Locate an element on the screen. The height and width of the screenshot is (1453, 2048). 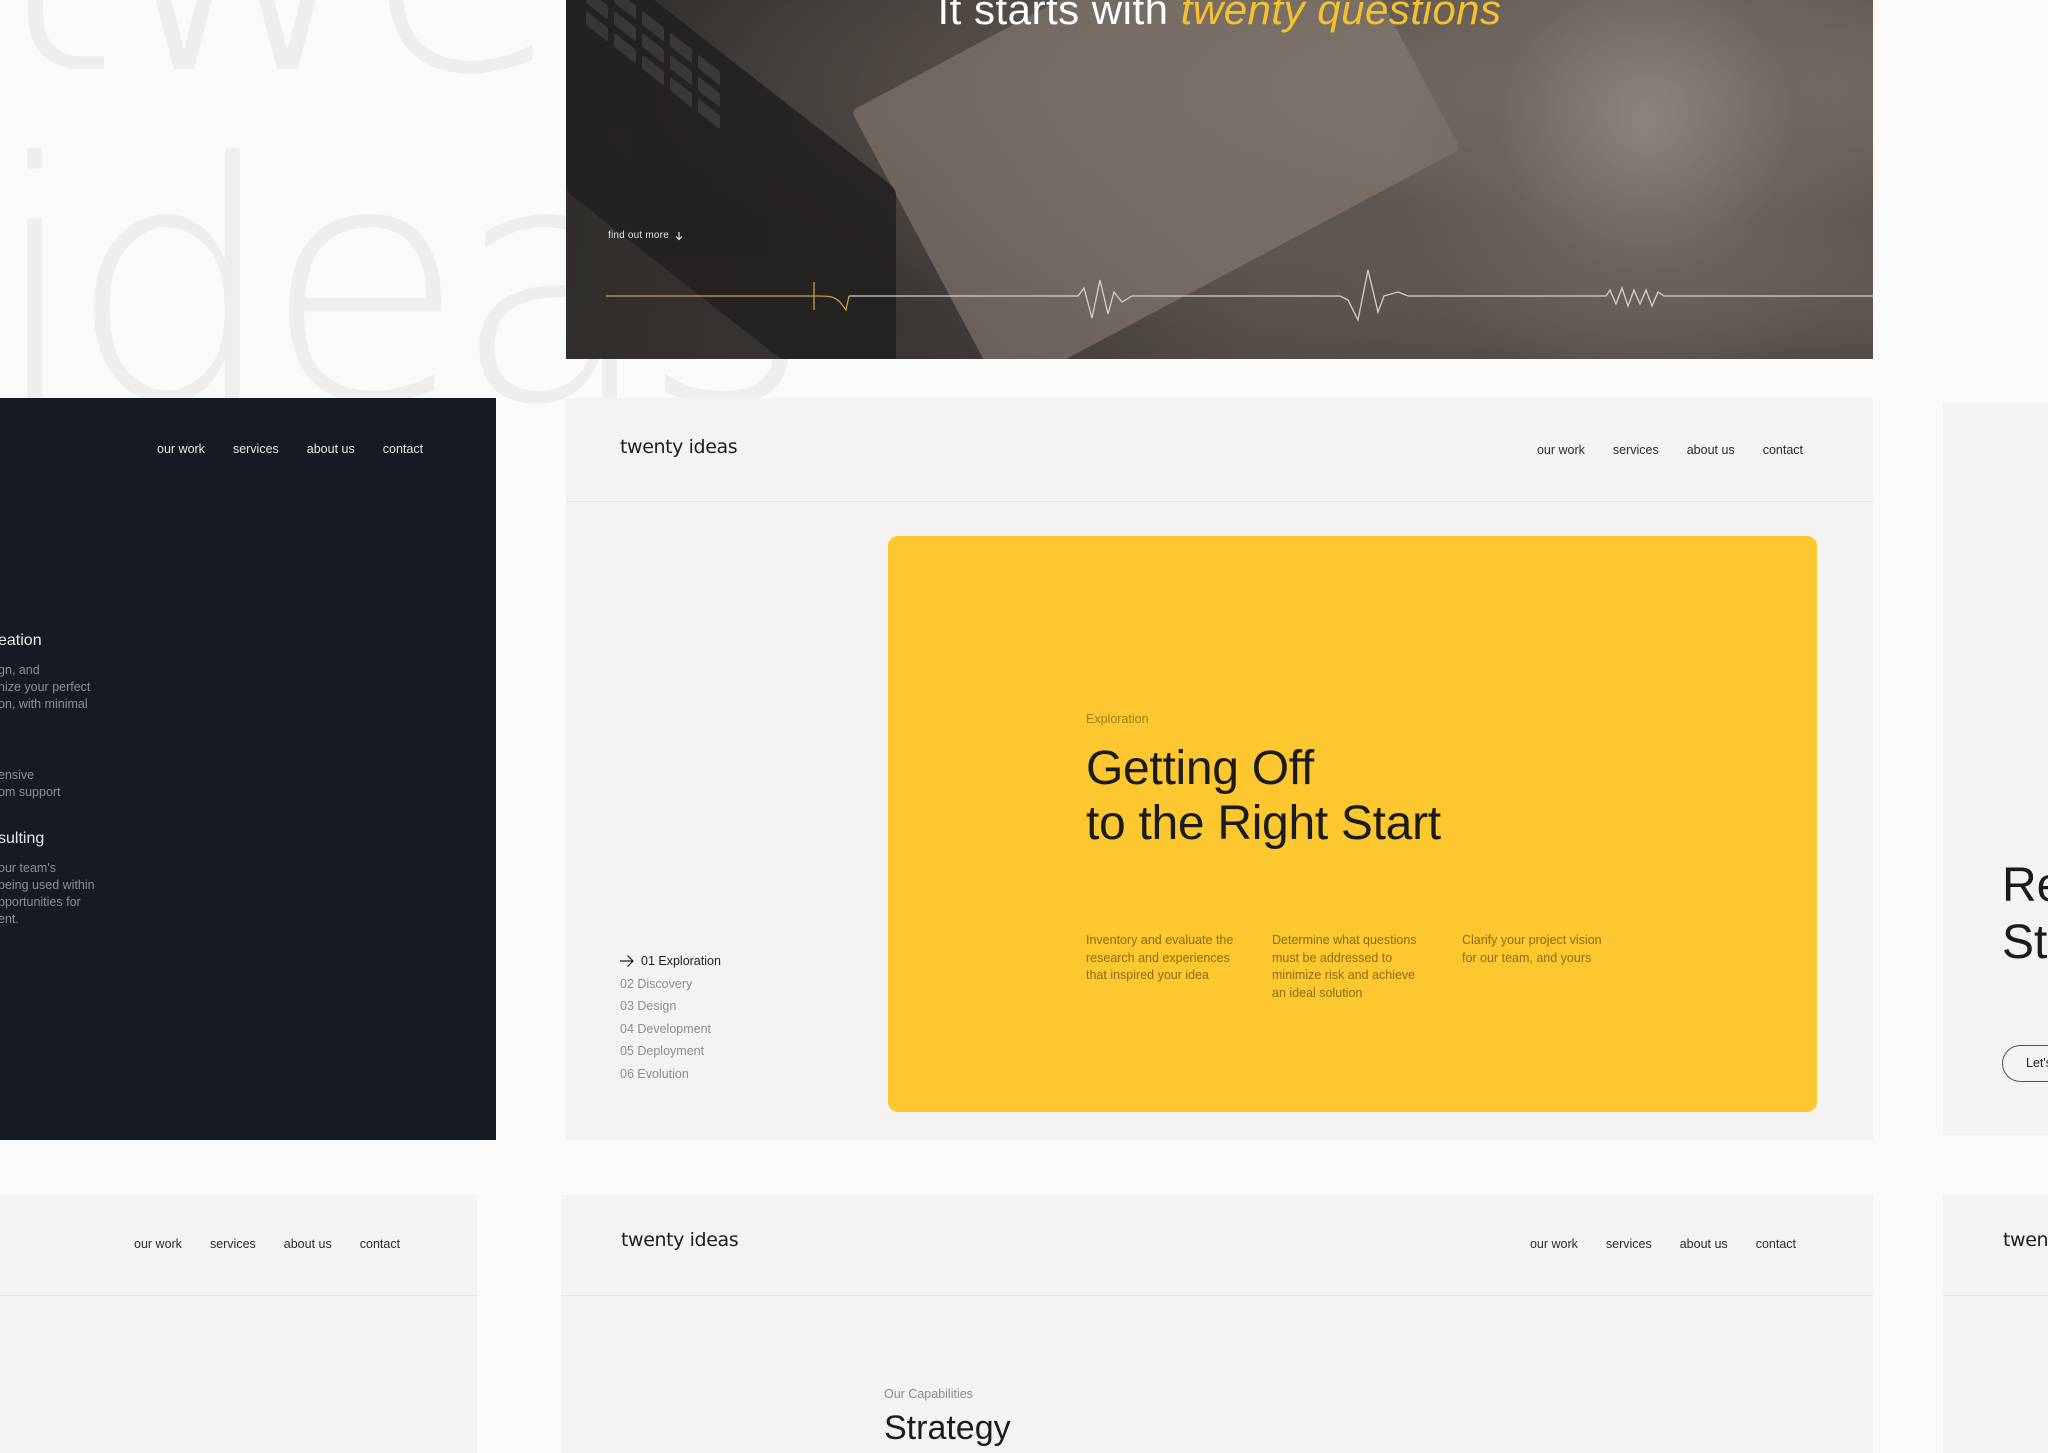
find-out-more-label: find out more is located at coordinates (638, 235).